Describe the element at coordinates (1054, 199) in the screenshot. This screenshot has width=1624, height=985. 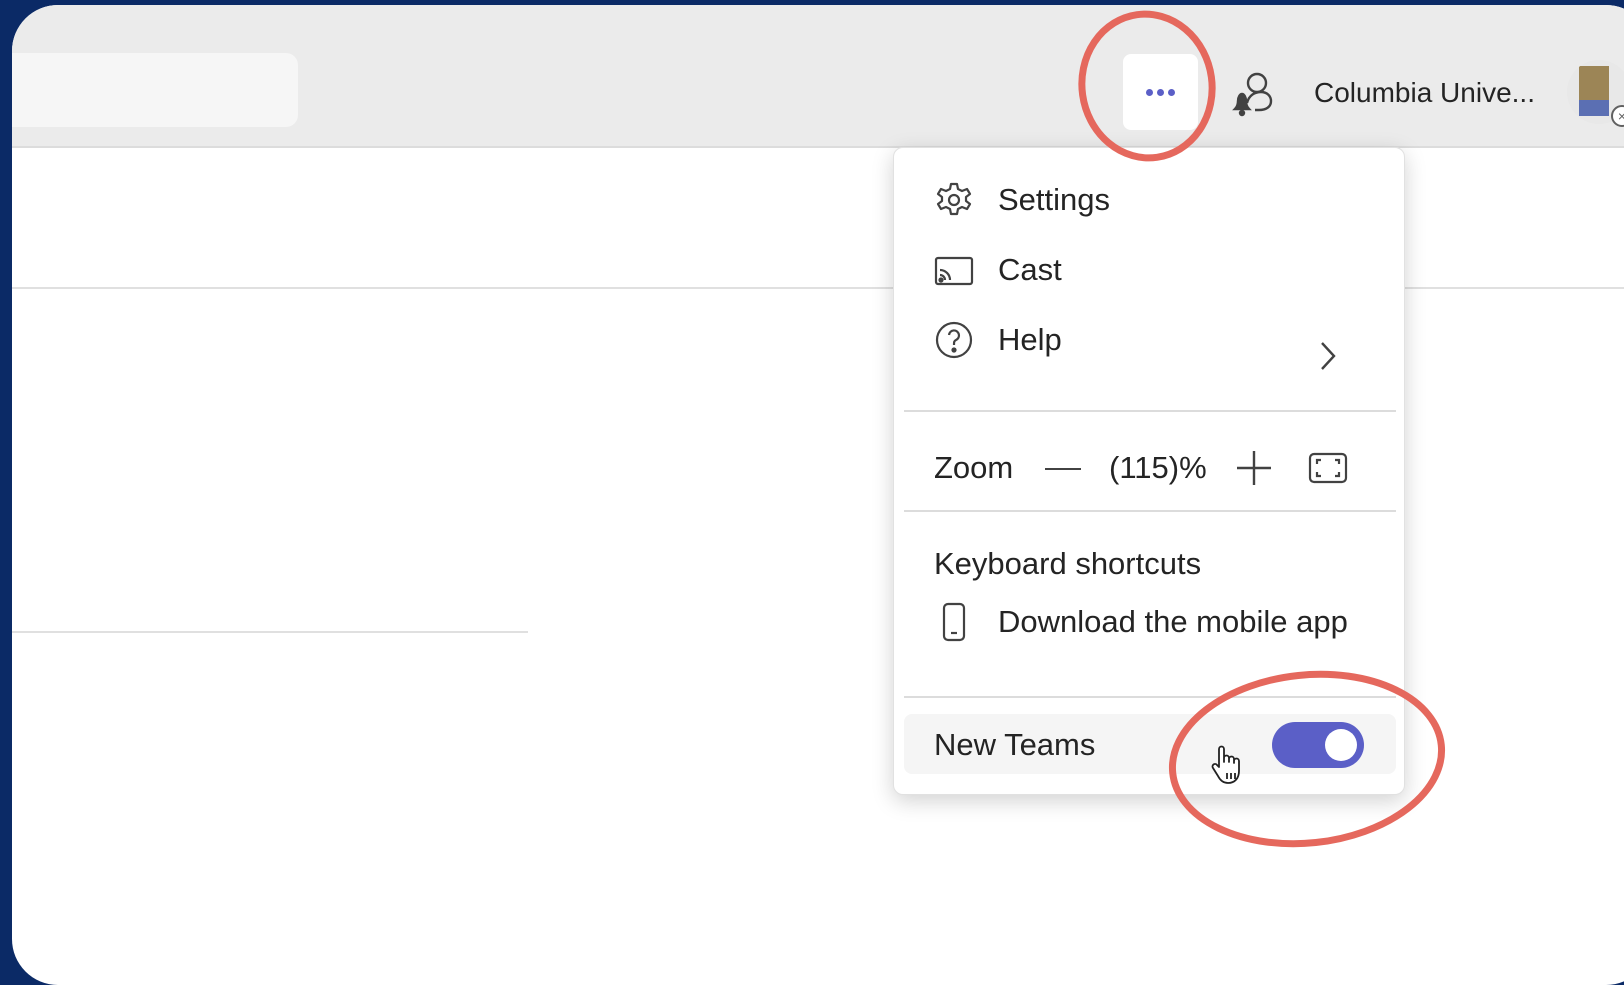
I see `menu-item-label: Settings` at that location.